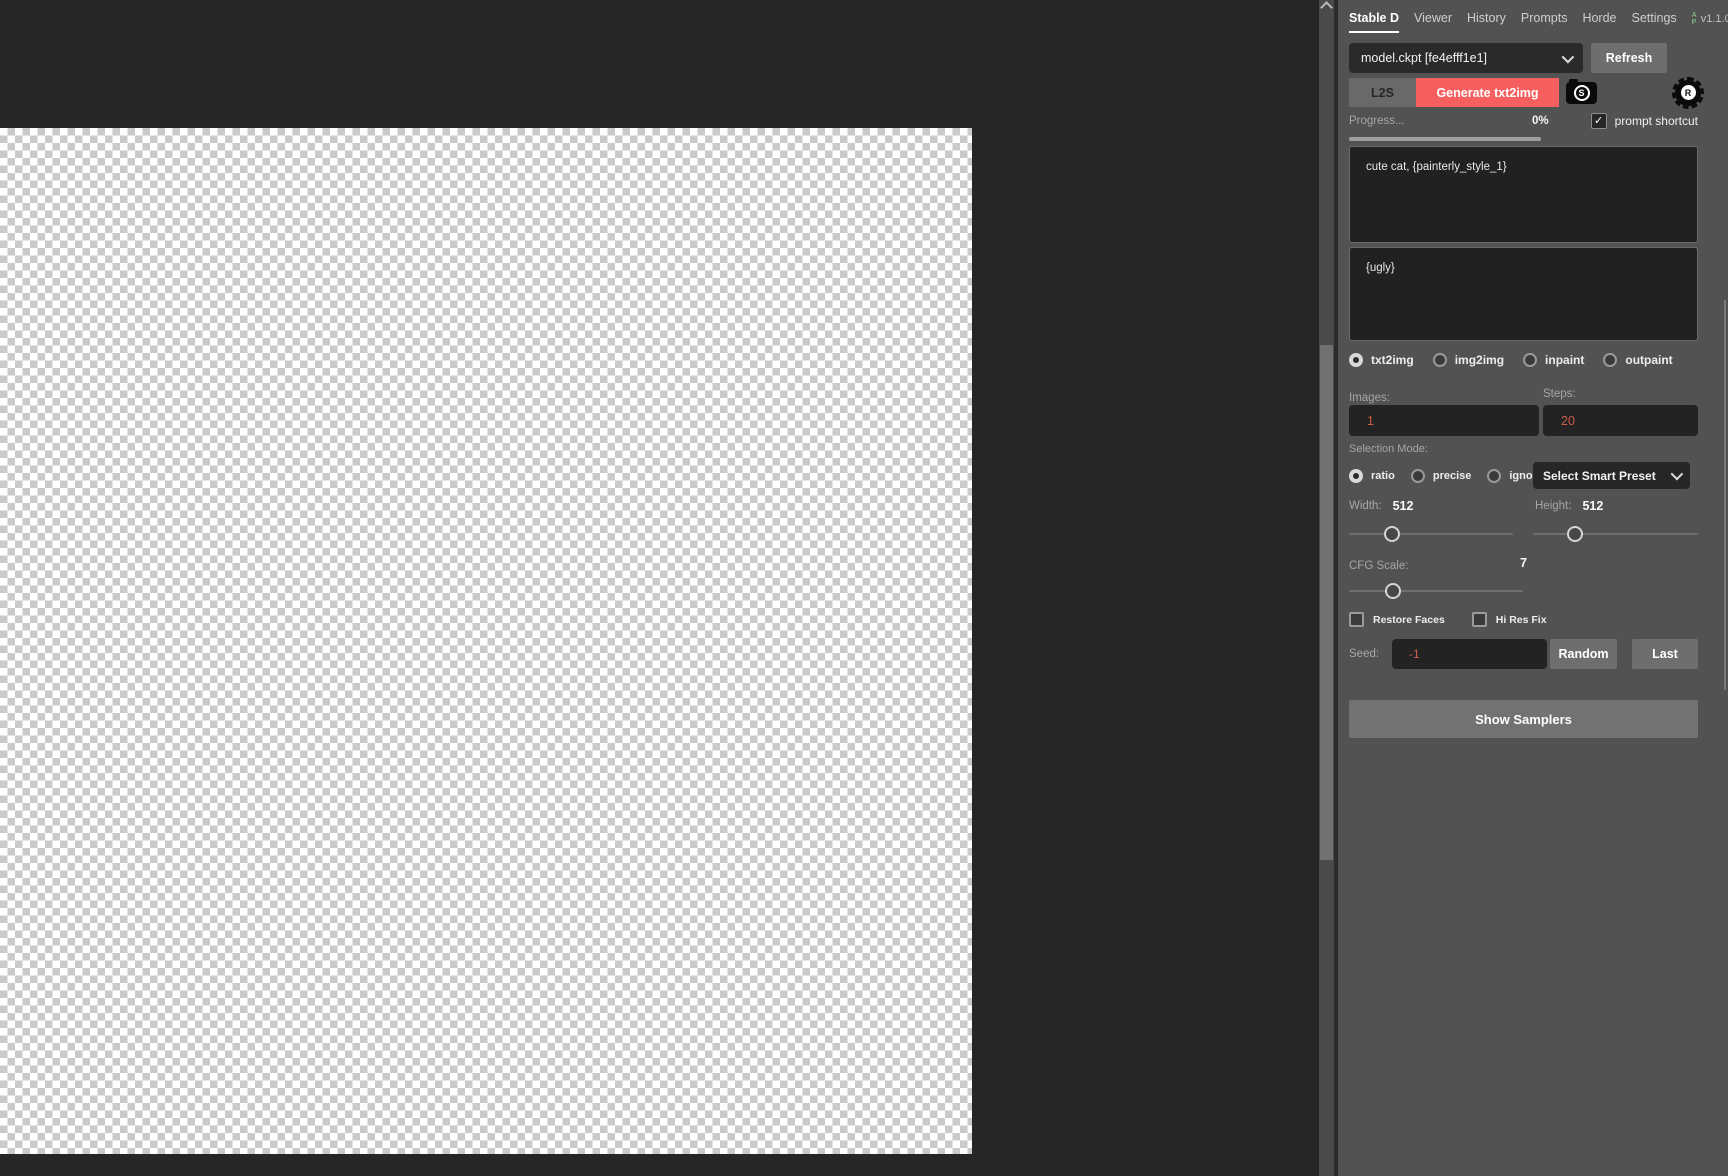  What do you see at coordinates (1599, 19) in the screenshot?
I see `tab-horde: Horde` at bounding box center [1599, 19].